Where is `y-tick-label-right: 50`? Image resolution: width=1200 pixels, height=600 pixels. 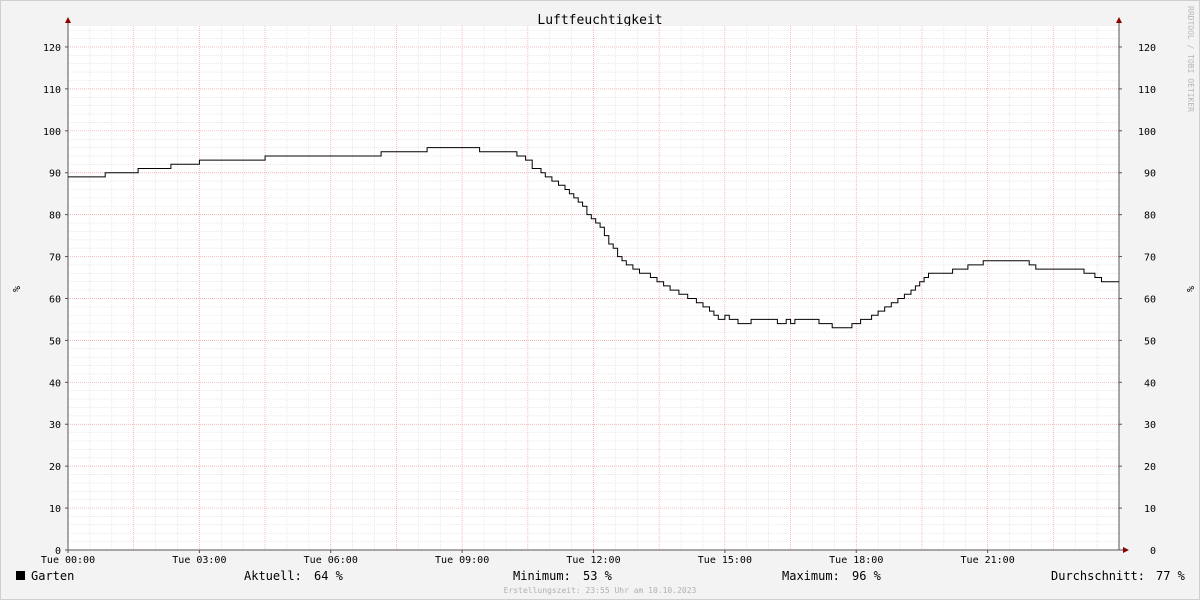
y-tick-label-right: 50 is located at coordinates (1150, 341).